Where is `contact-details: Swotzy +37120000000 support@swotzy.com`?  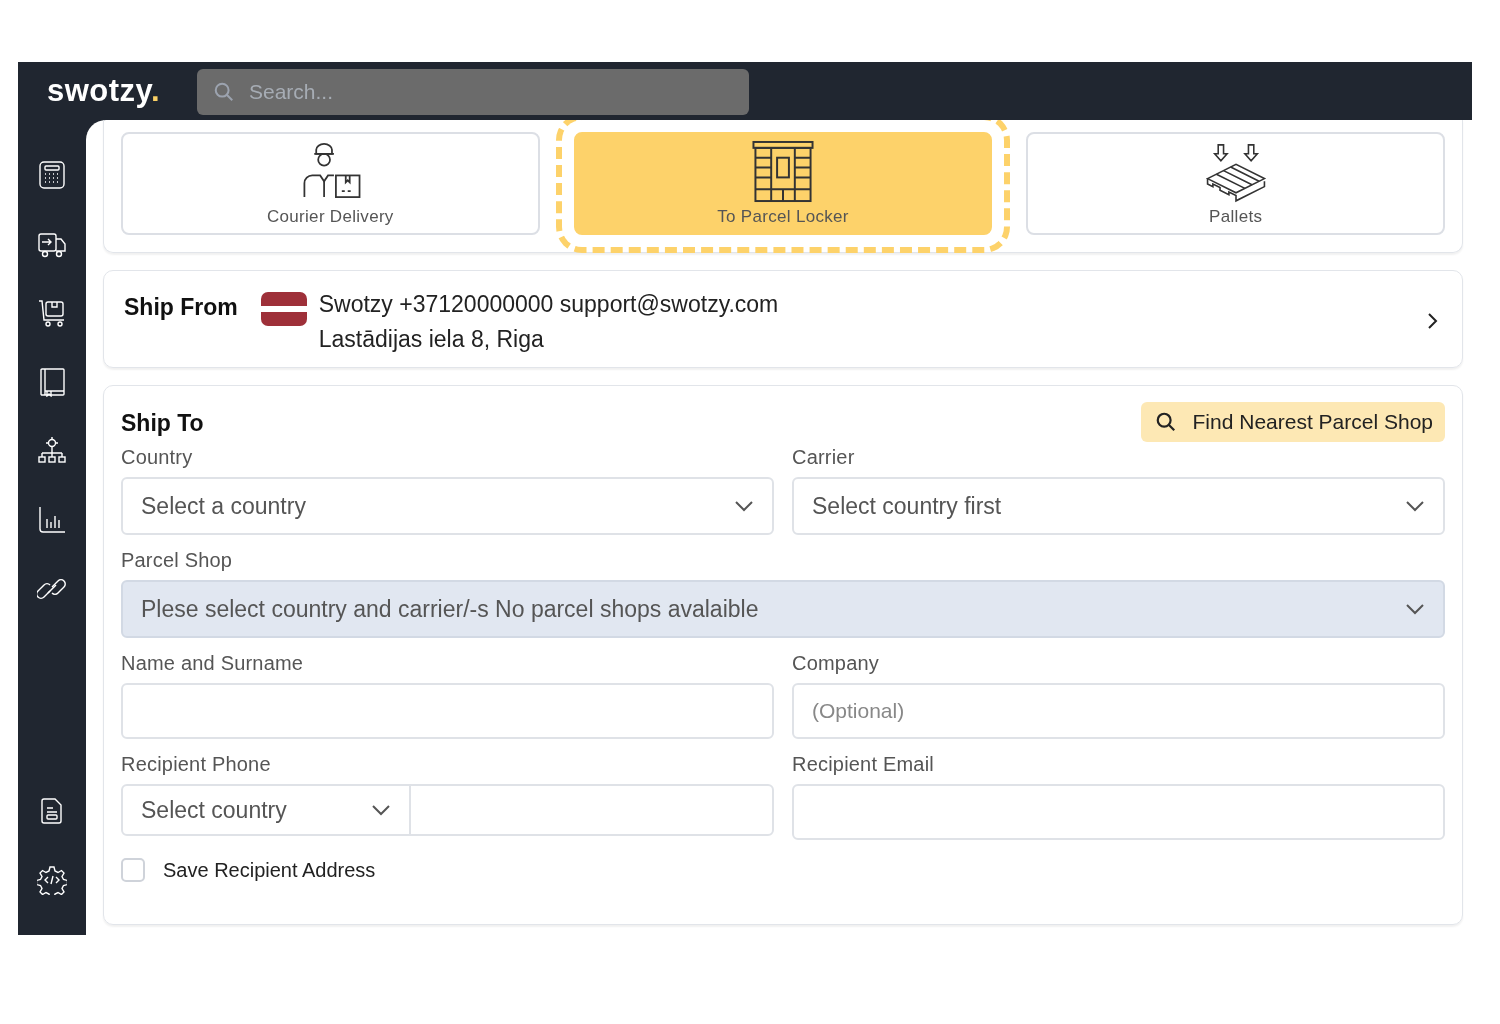 contact-details: Swotzy +37120000000 support@swotzy.com is located at coordinates (549, 304).